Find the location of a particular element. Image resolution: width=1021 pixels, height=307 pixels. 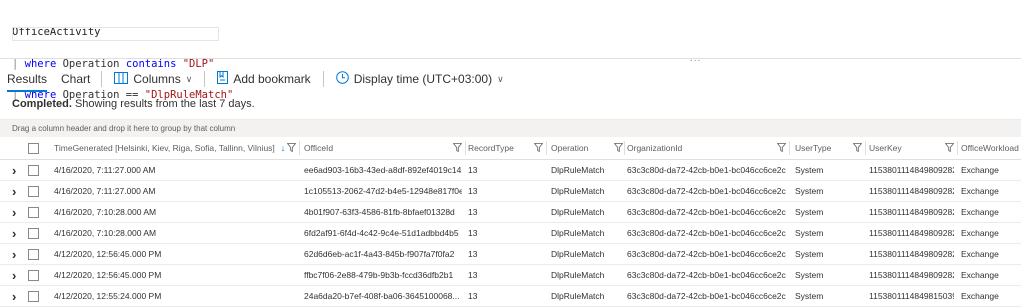

column-header-organizationid: OrganizationId is located at coordinates (708, 148).